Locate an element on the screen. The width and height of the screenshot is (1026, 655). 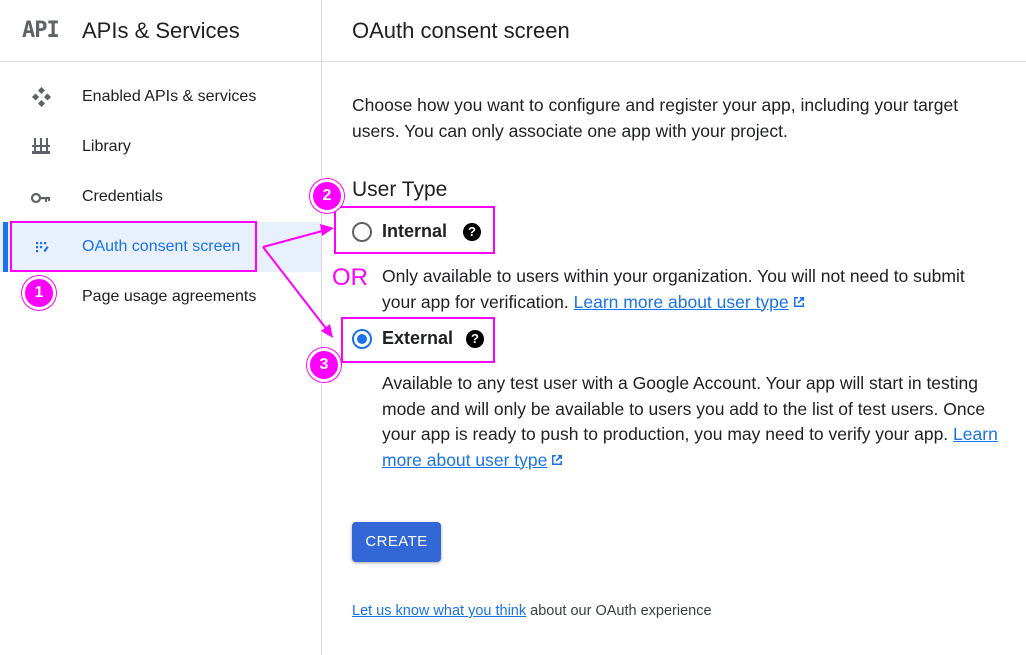
feedback-link: Let us know what you think is located at coordinates (439, 611).